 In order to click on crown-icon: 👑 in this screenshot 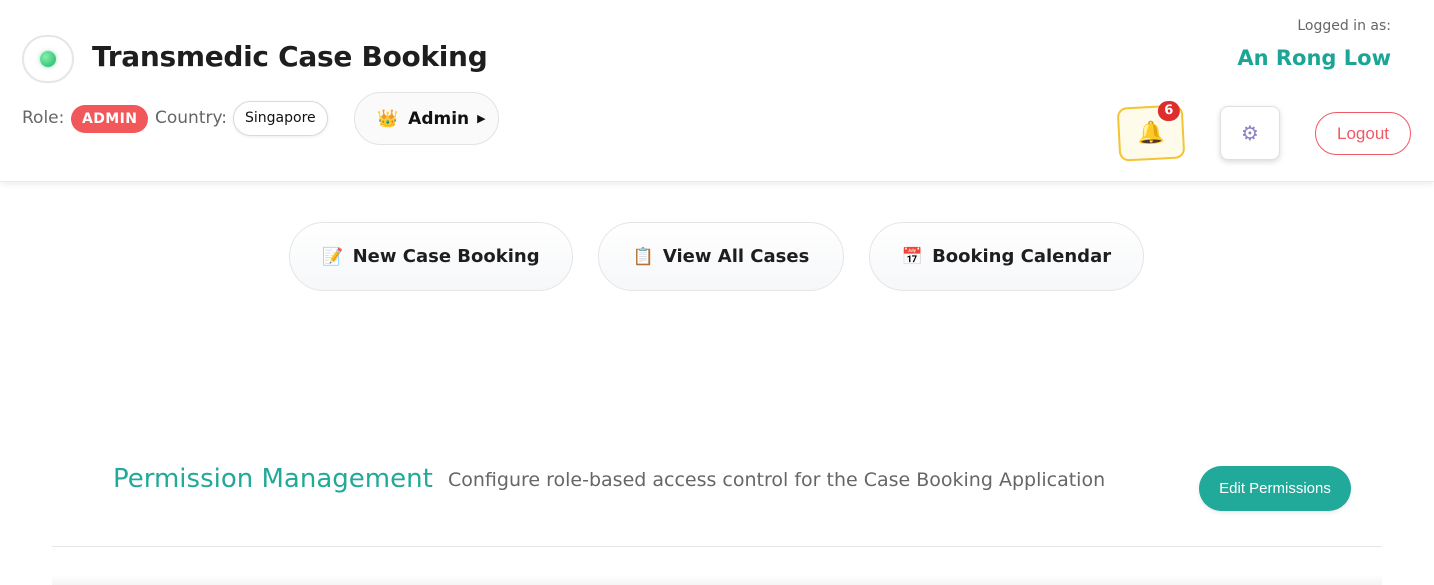, I will do `click(388, 118)`.